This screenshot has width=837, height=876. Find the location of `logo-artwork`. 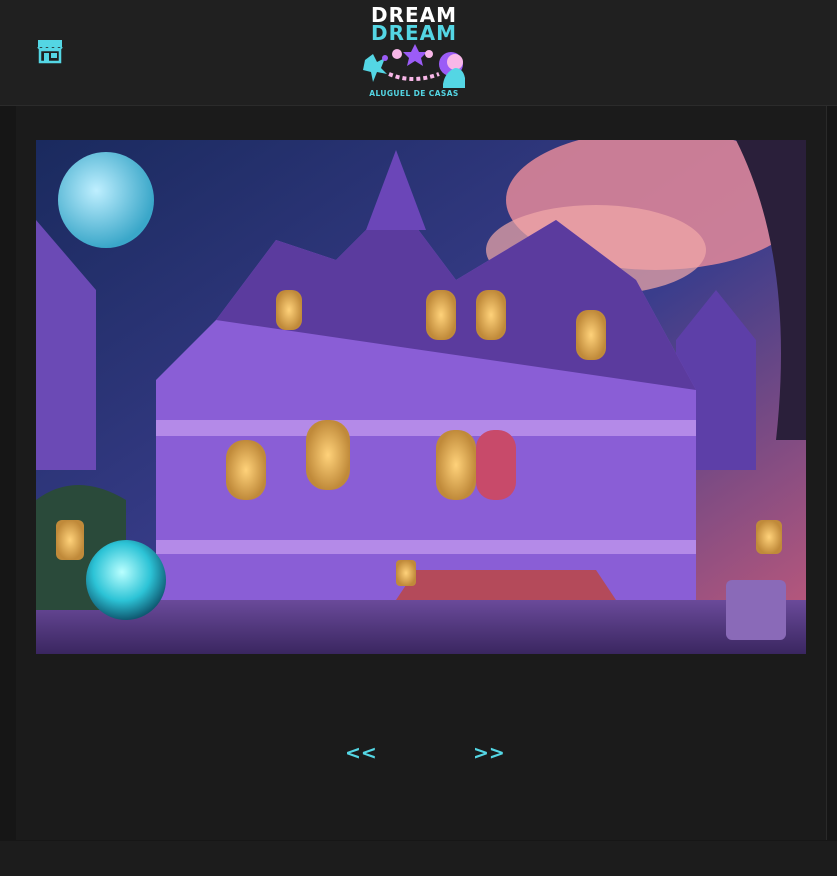

logo-artwork is located at coordinates (414, 66).